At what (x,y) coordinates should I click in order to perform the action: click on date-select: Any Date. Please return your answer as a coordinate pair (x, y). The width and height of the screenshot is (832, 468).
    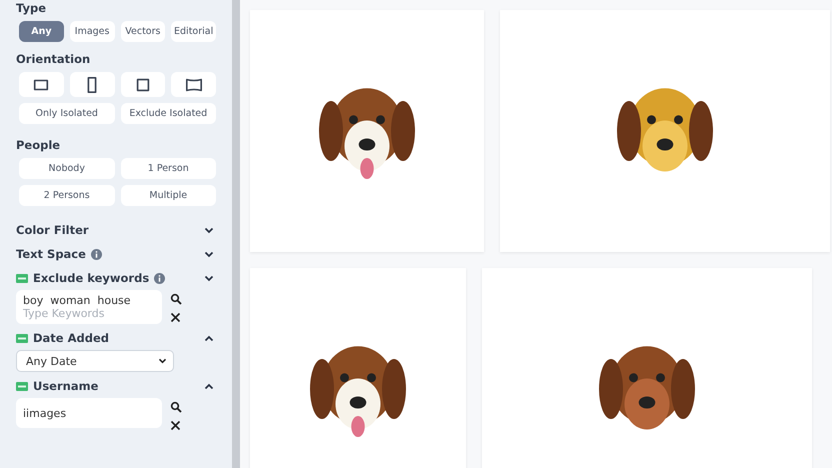
    Looking at the image, I should click on (95, 361).